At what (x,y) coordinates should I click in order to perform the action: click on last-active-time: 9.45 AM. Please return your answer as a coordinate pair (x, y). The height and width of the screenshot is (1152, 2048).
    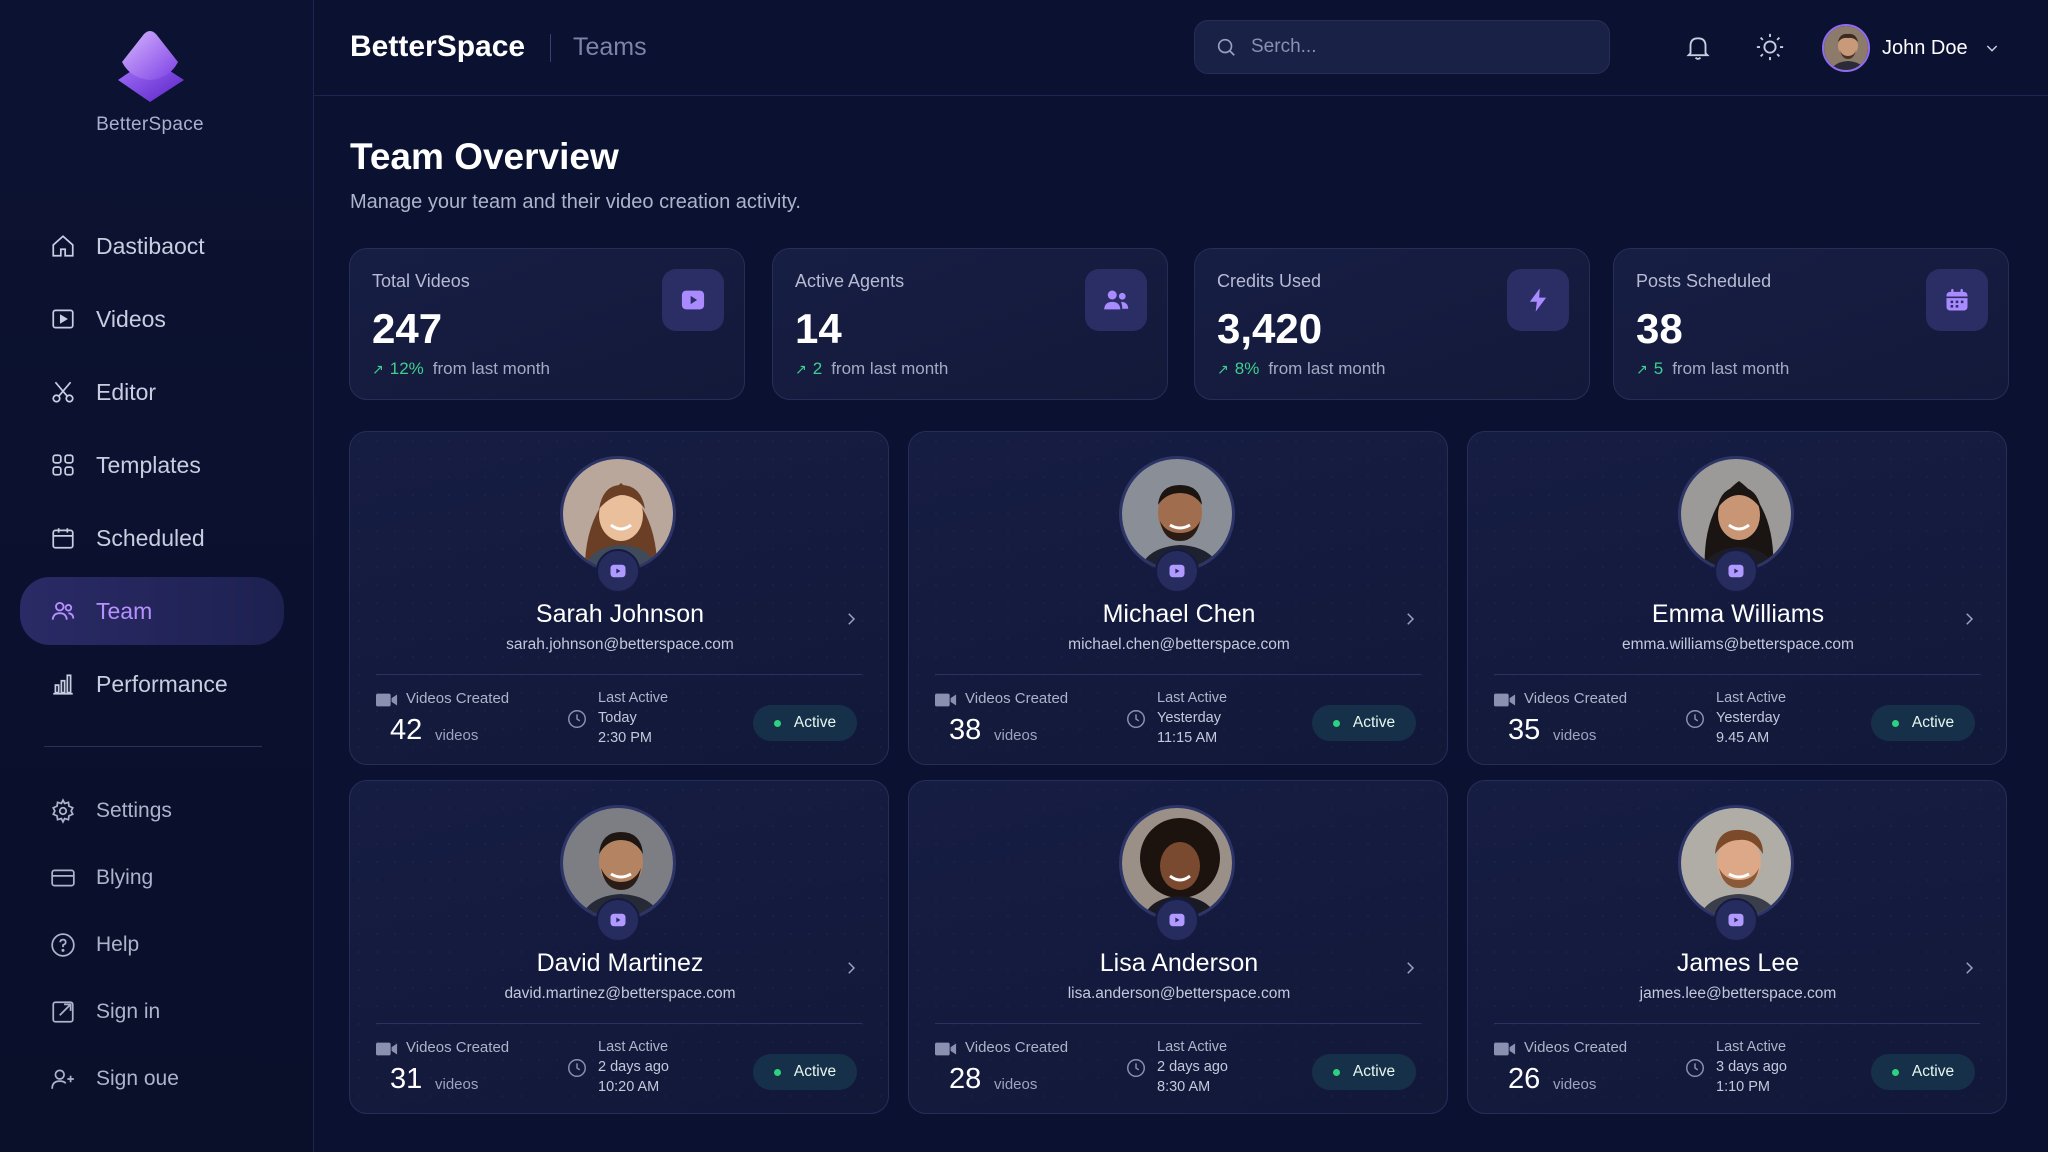
    Looking at the image, I should click on (1743, 738).